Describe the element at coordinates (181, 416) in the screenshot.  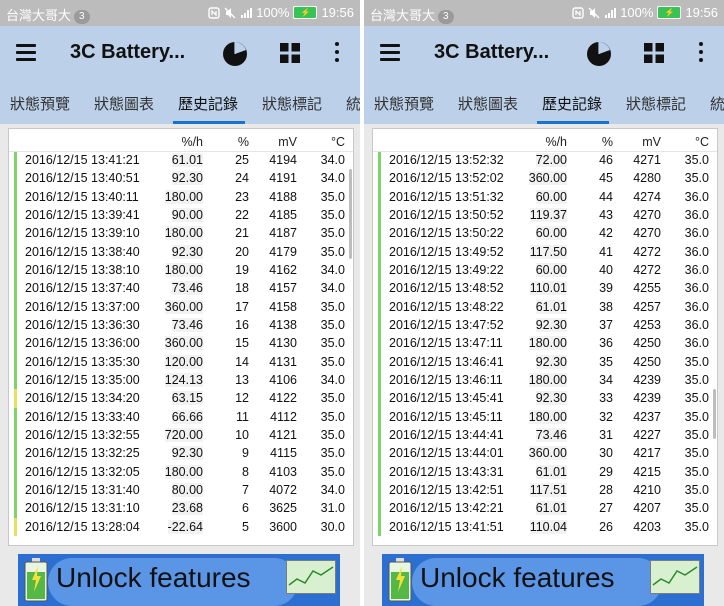
I see `table-row: 2016/12/15 13:33:40 66.66 11 4112 35.0` at that location.